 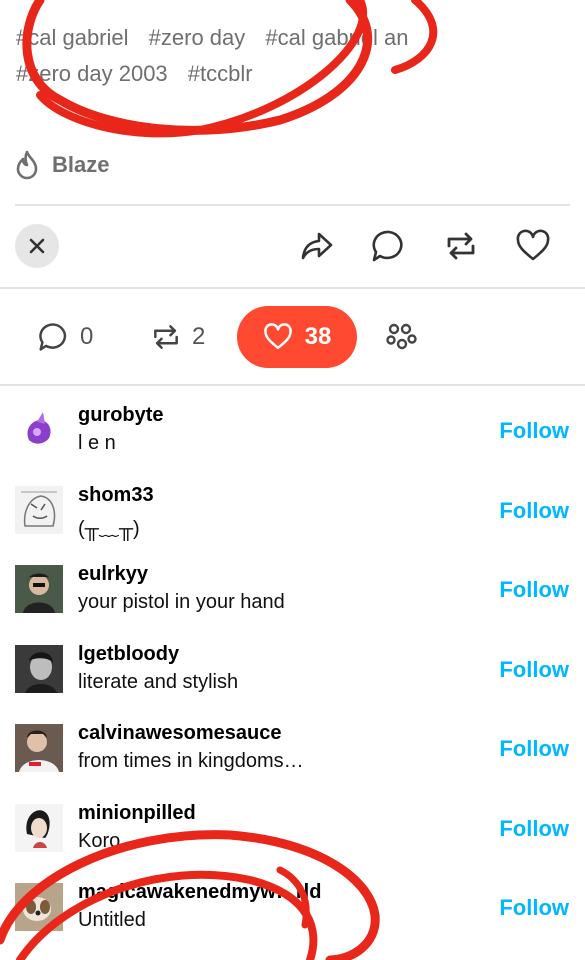 What do you see at coordinates (72, 37) in the screenshot?
I see `tag-link: #cal gabriel` at bounding box center [72, 37].